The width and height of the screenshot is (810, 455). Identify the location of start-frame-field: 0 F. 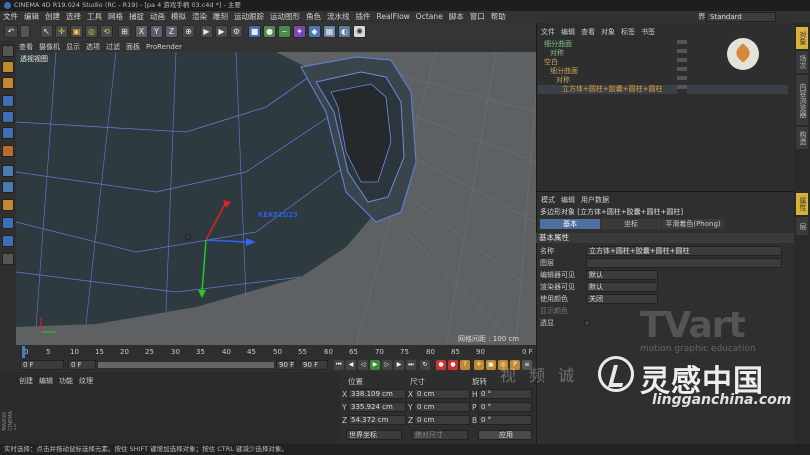
(82, 365).